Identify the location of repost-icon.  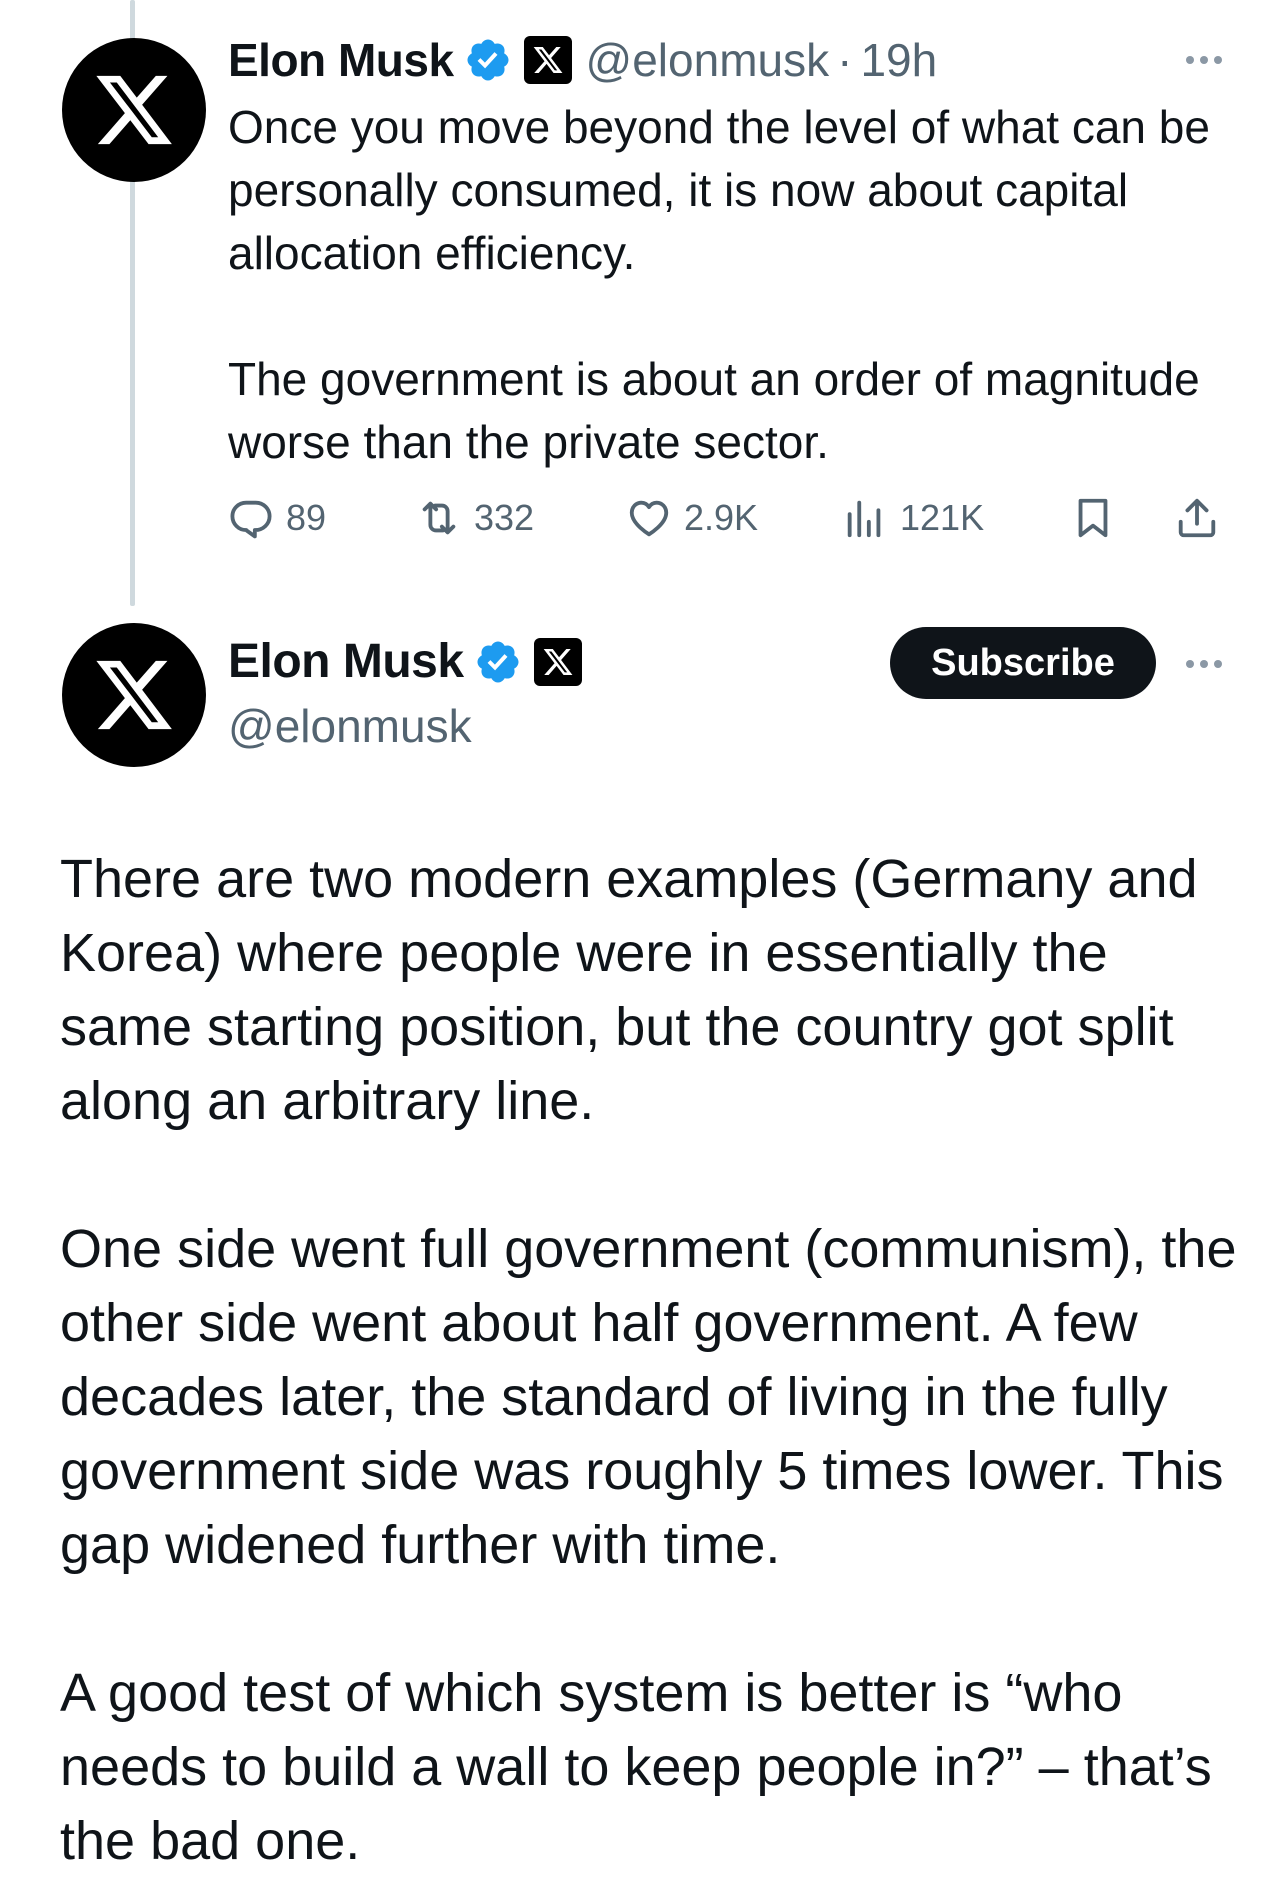
(439, 518).